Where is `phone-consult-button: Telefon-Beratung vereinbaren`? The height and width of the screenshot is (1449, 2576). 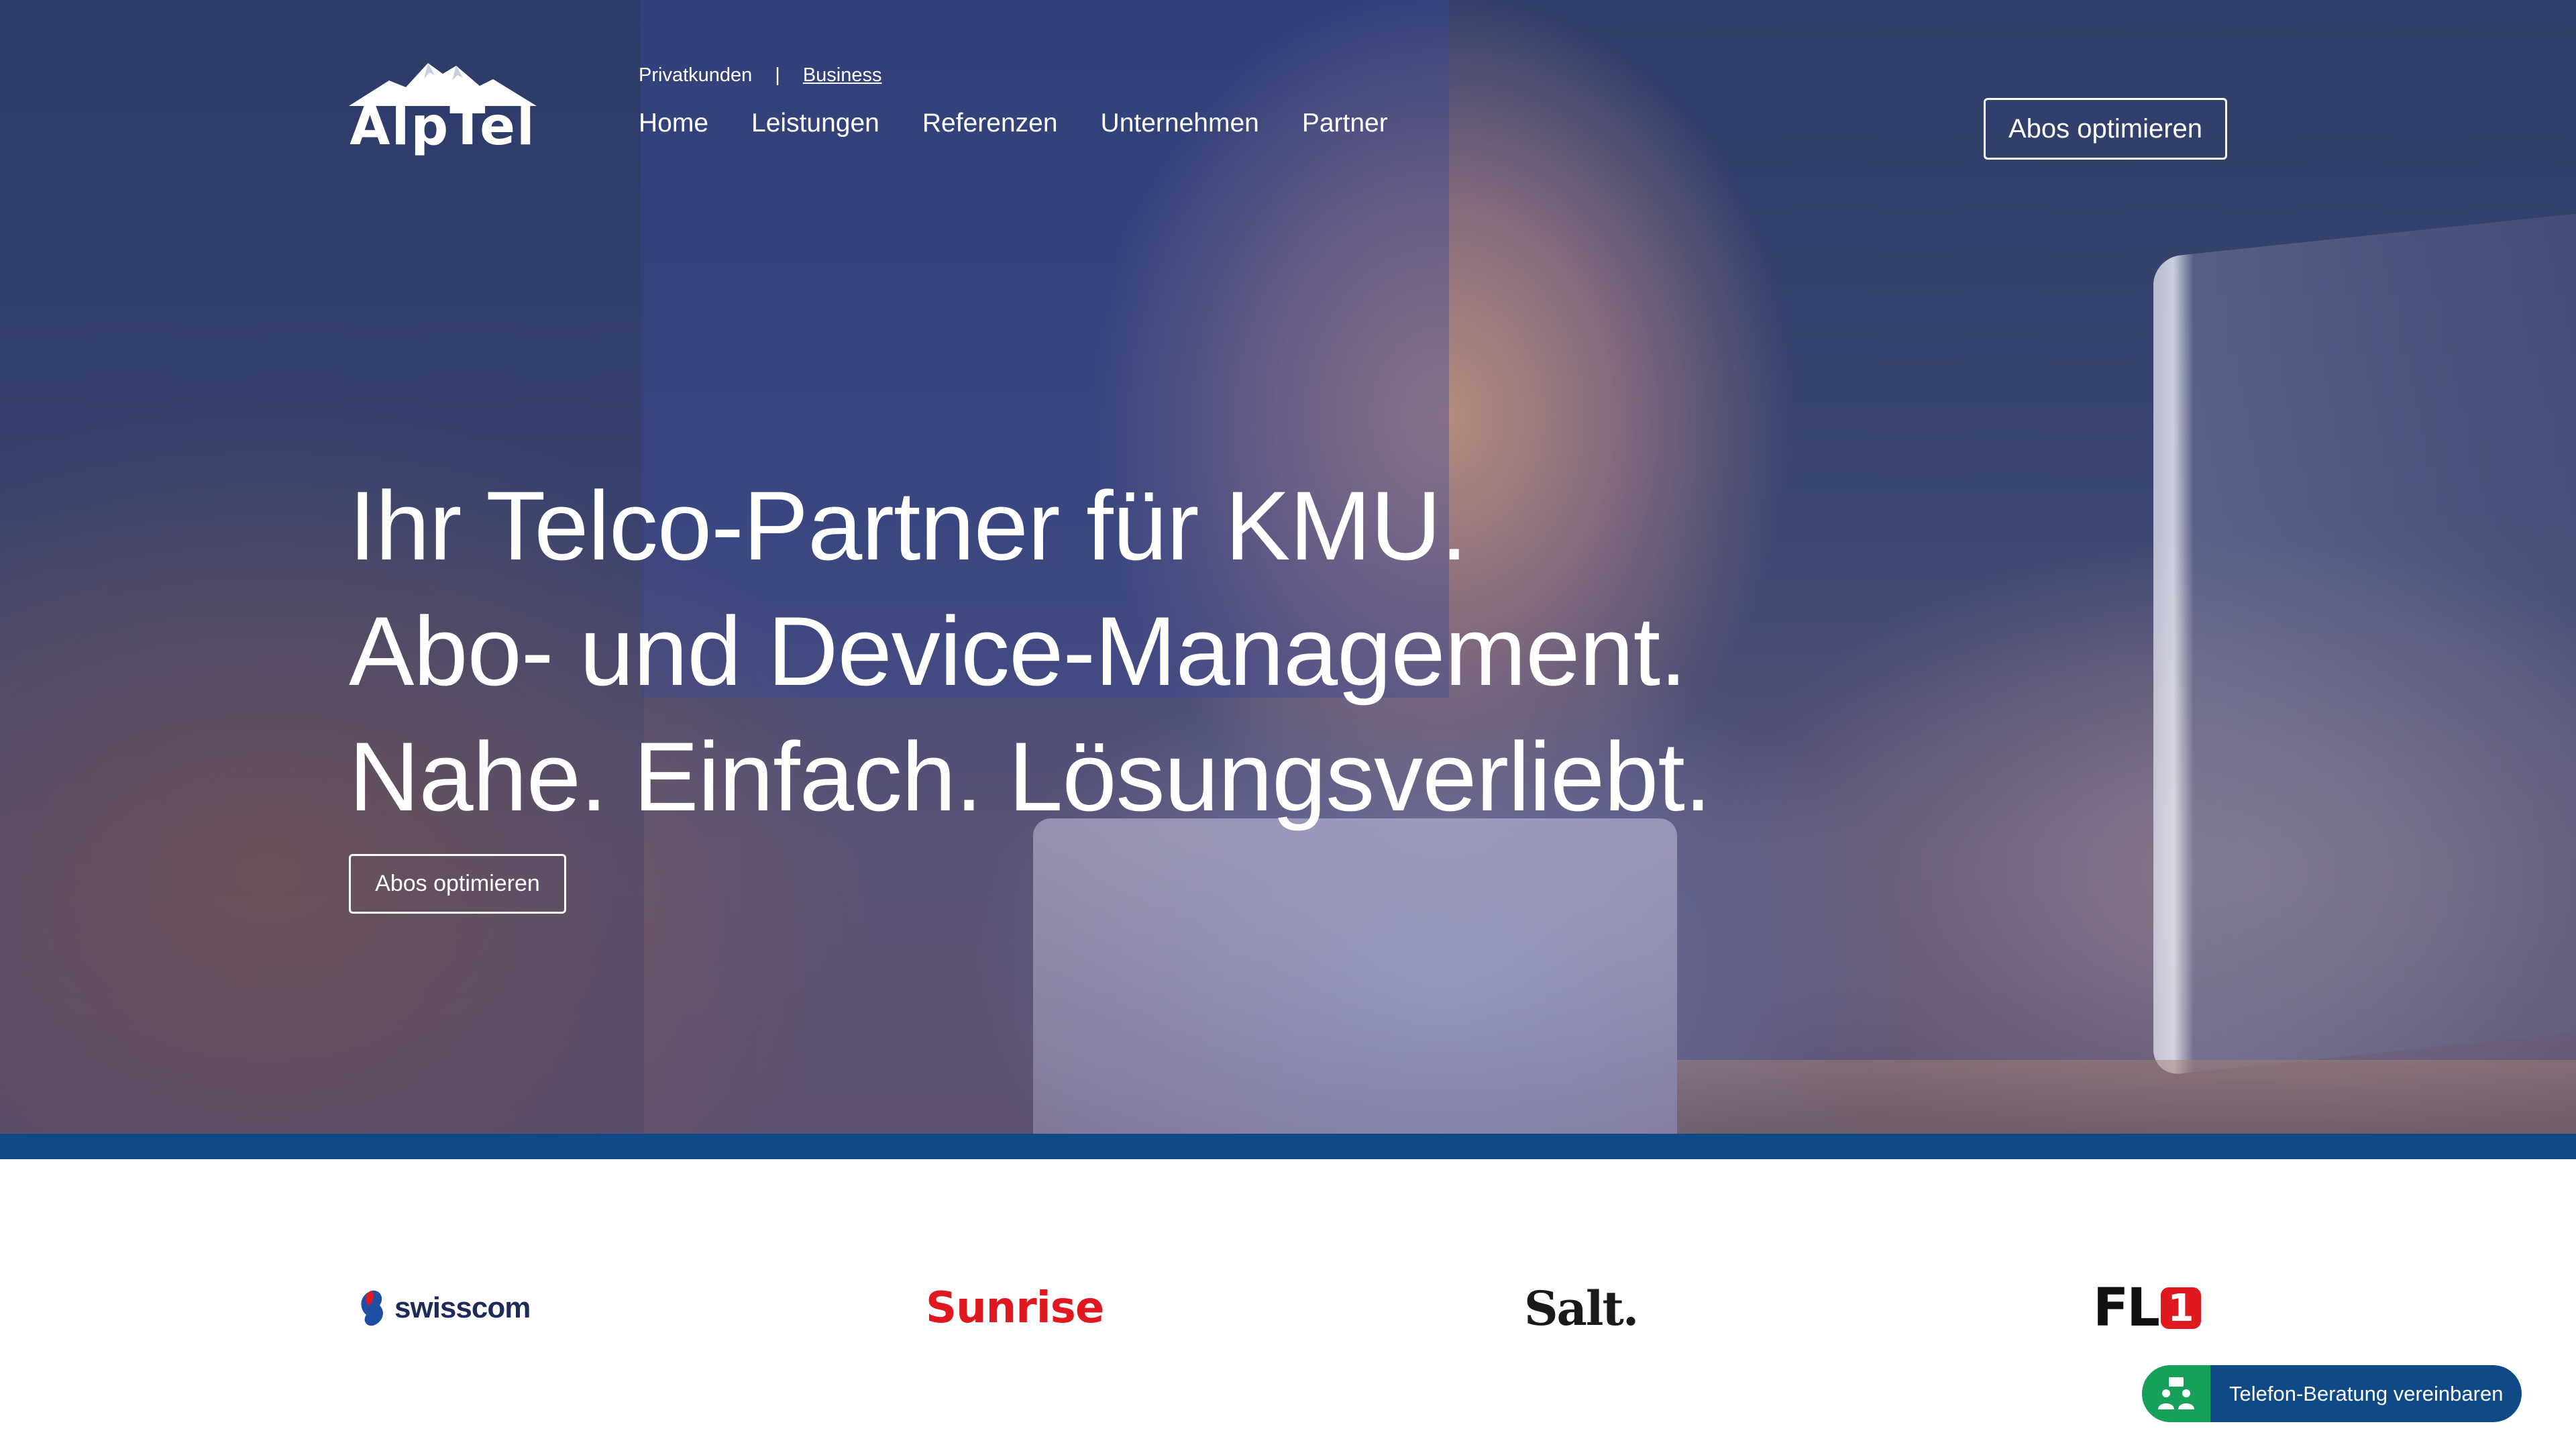 phone-consult-button: Telefon-Beratung vereinbaren is located at coordinates (2332, 1393).